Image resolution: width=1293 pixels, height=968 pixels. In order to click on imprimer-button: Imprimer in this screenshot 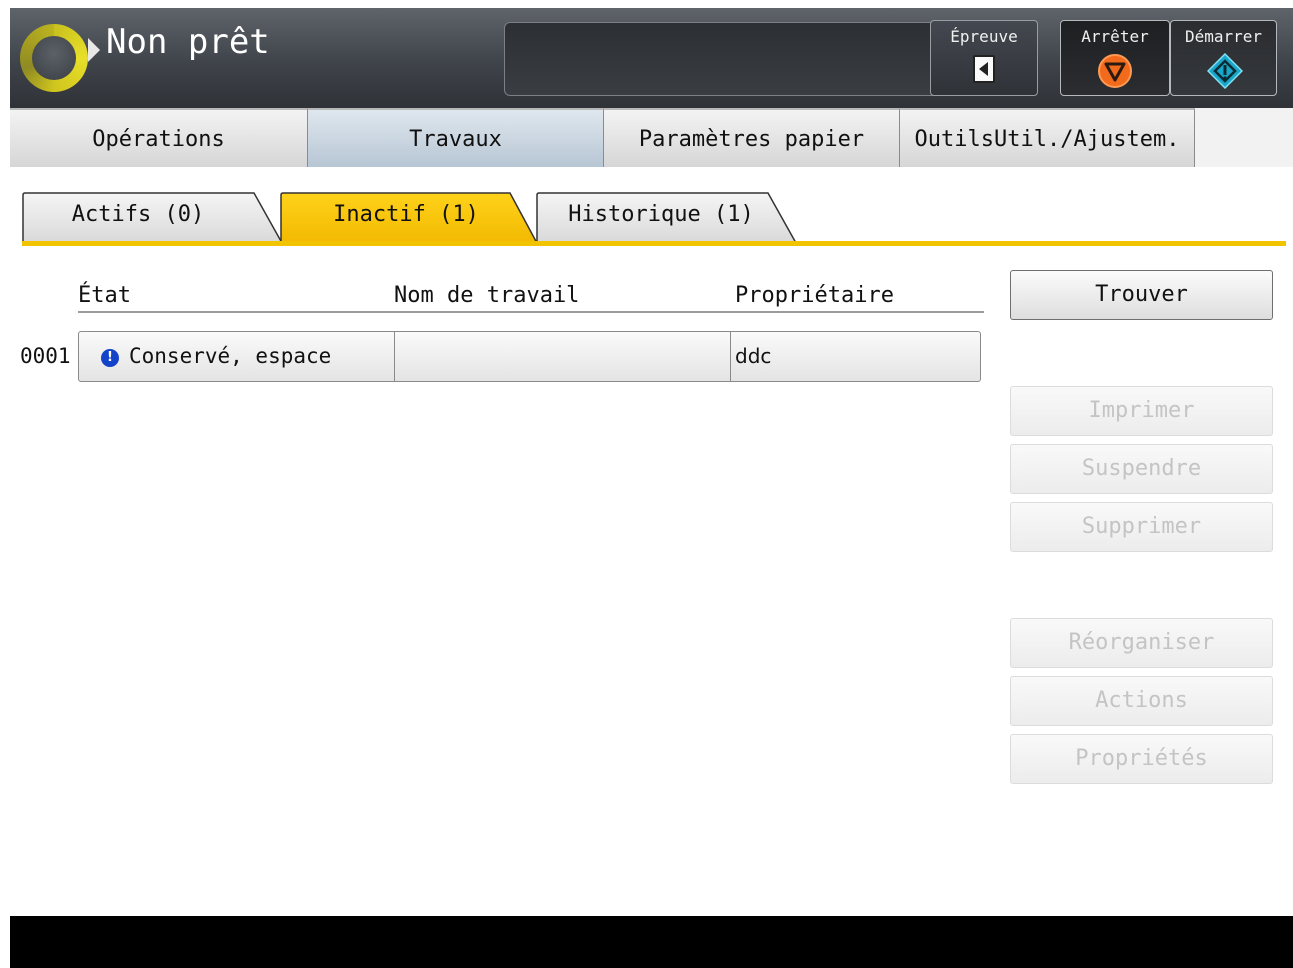, I will do `click(1141, 411)`.